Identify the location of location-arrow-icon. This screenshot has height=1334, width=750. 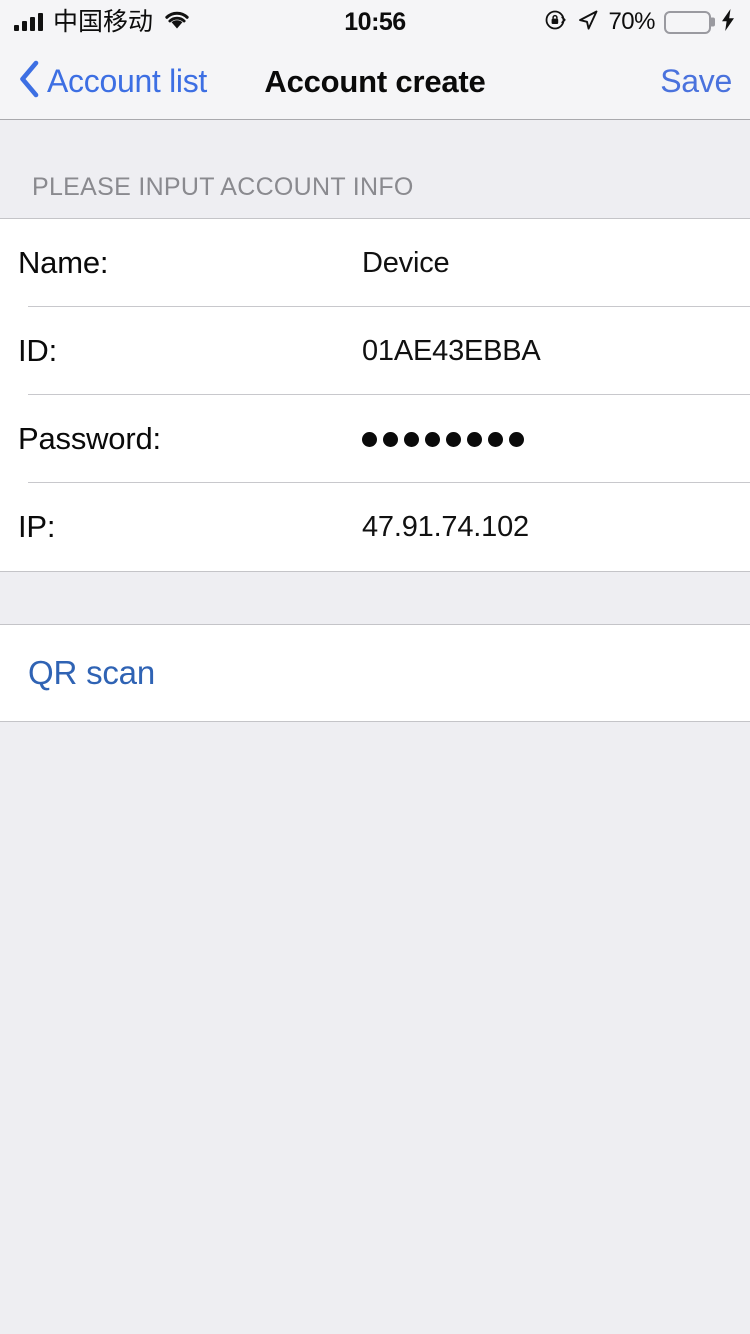
(588, 22).